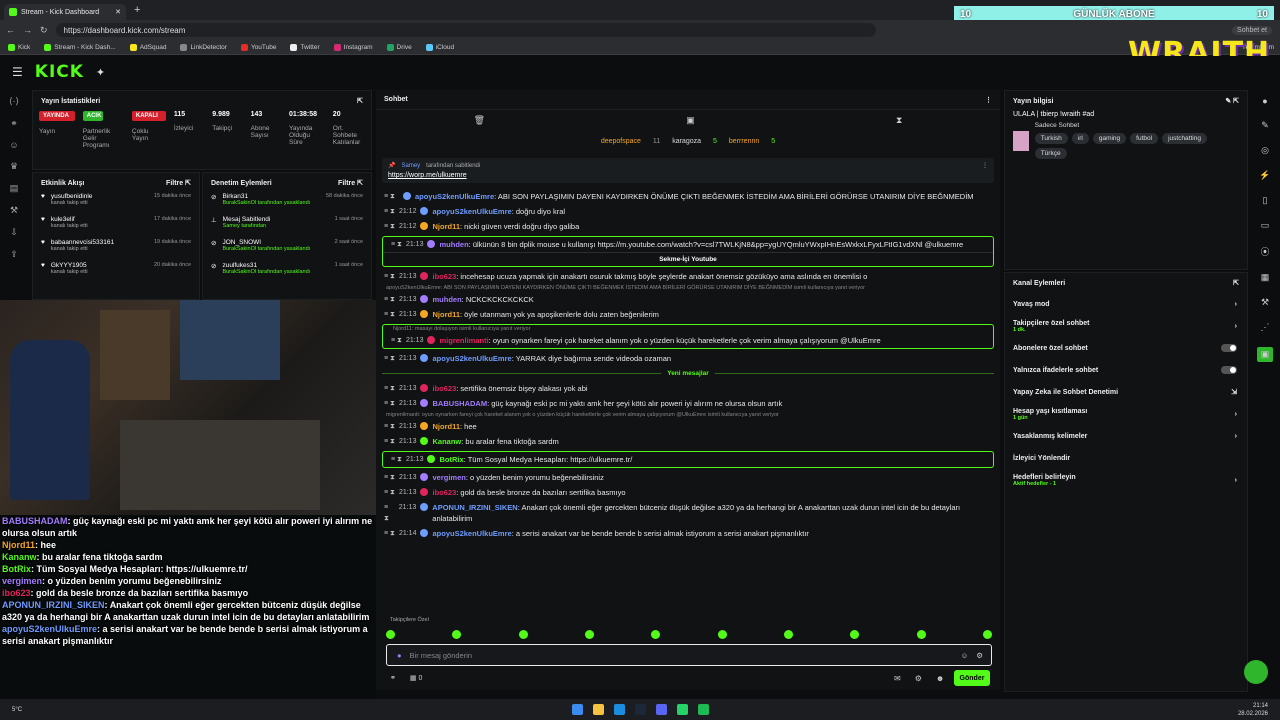 The width and height of the screenshot is (1280, 720). What do you see at coordinates (985, 165) in the screenshot?
I see `pinned-menu-icon: ⋮` at bounding box center [985, 165].